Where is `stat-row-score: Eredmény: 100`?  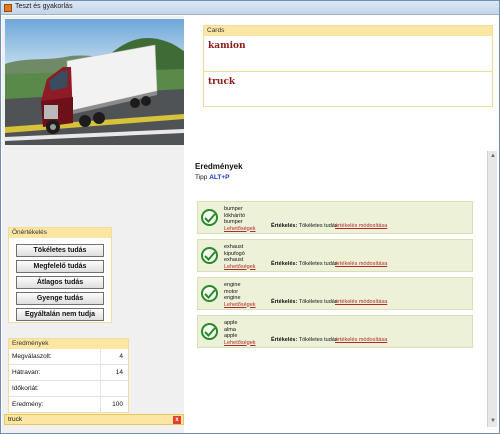 stat-row-score: Eredmény: 100 is located at coordinates (68, 405).